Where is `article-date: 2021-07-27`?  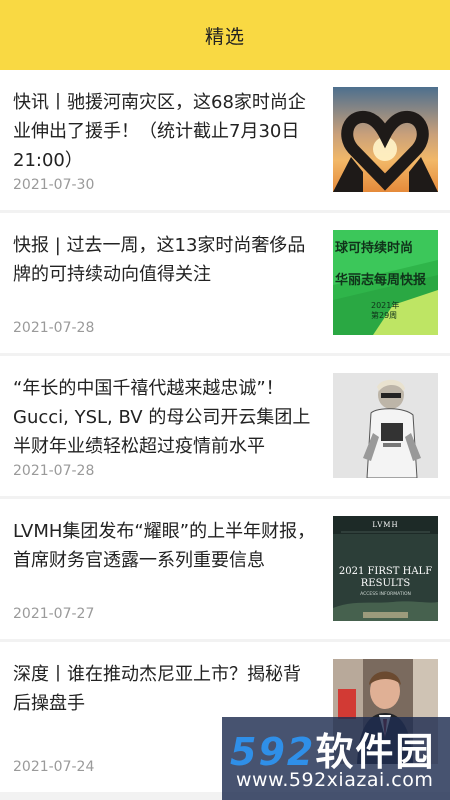 article-date: 2021-07-27 is located at coordinates (54, 614).